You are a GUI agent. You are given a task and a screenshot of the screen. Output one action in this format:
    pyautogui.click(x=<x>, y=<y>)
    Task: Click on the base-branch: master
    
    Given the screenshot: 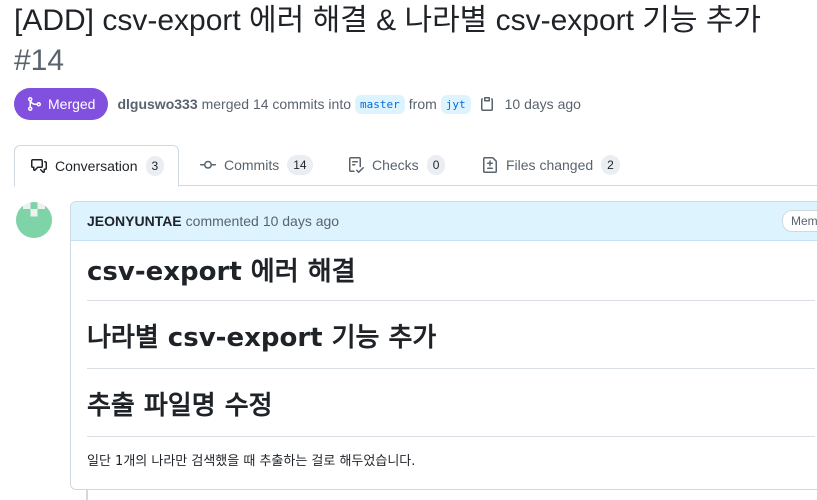 What is the action you would take?
    pyautogui.click(x=380, y=104)
    